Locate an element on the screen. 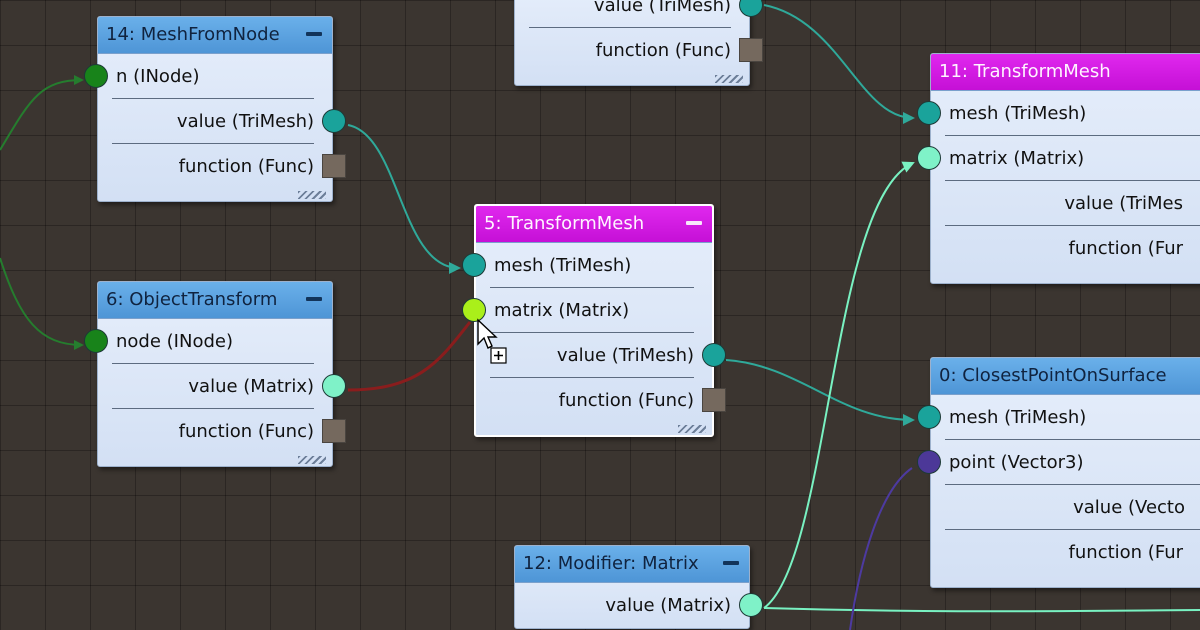 Image resolution: width=1200 pixels, height=630 pixels. node-header: 0: ClosestPointOnSurface is located at coordinates (1065, 376).